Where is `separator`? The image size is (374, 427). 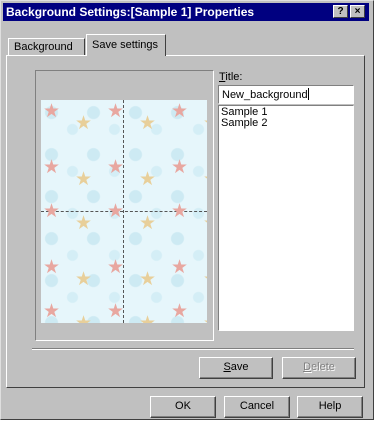
separator is located at coordinates (193, 349).